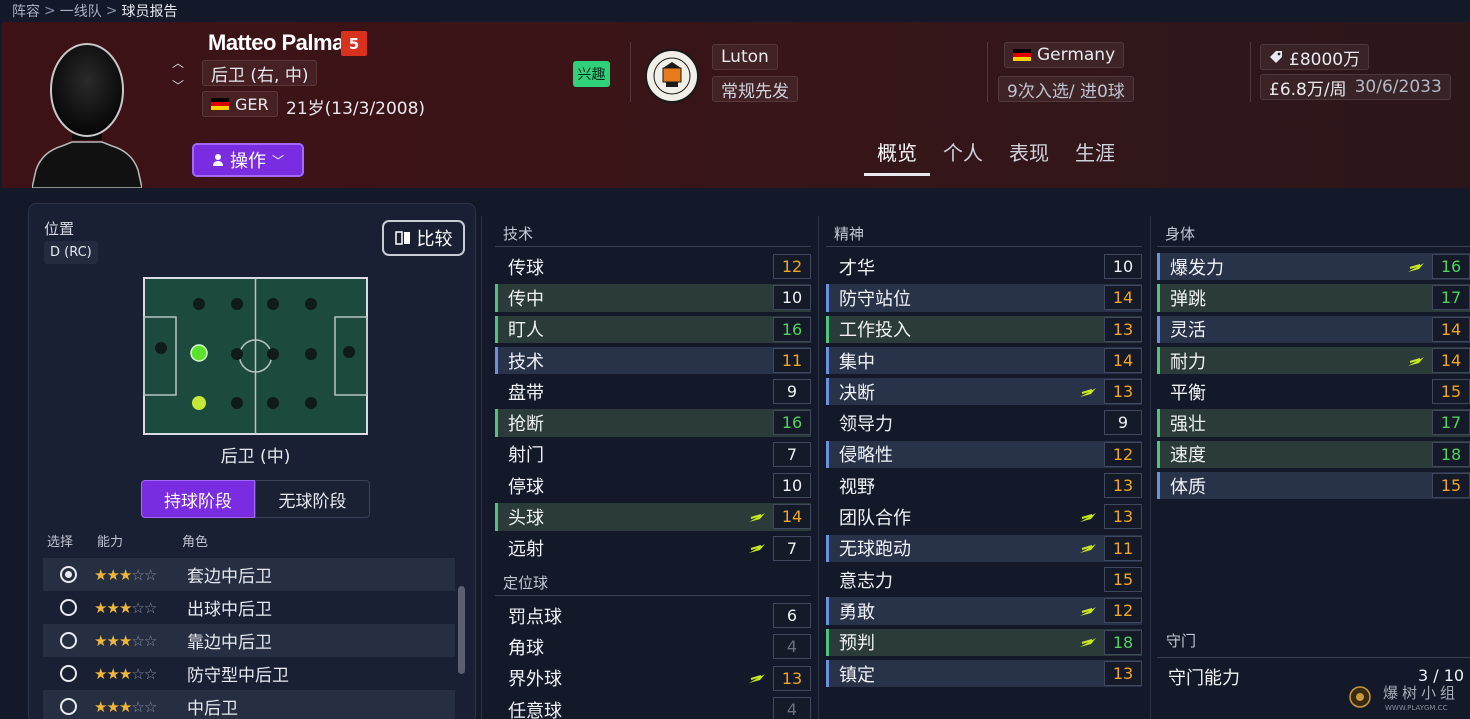 The width and height of the screenshot is (1470, 719). I want to click on out-of-possession-button: 无球阶段, so click(312, 499).